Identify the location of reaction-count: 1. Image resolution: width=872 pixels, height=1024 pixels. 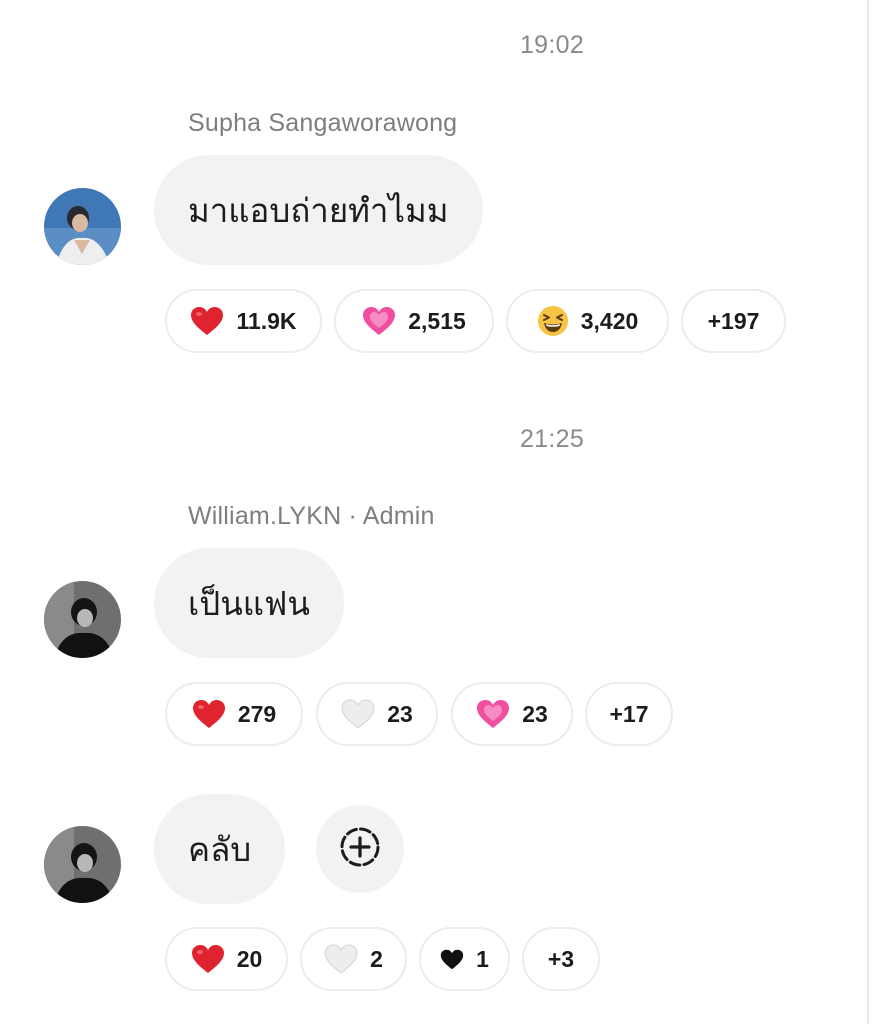
(482, 958).